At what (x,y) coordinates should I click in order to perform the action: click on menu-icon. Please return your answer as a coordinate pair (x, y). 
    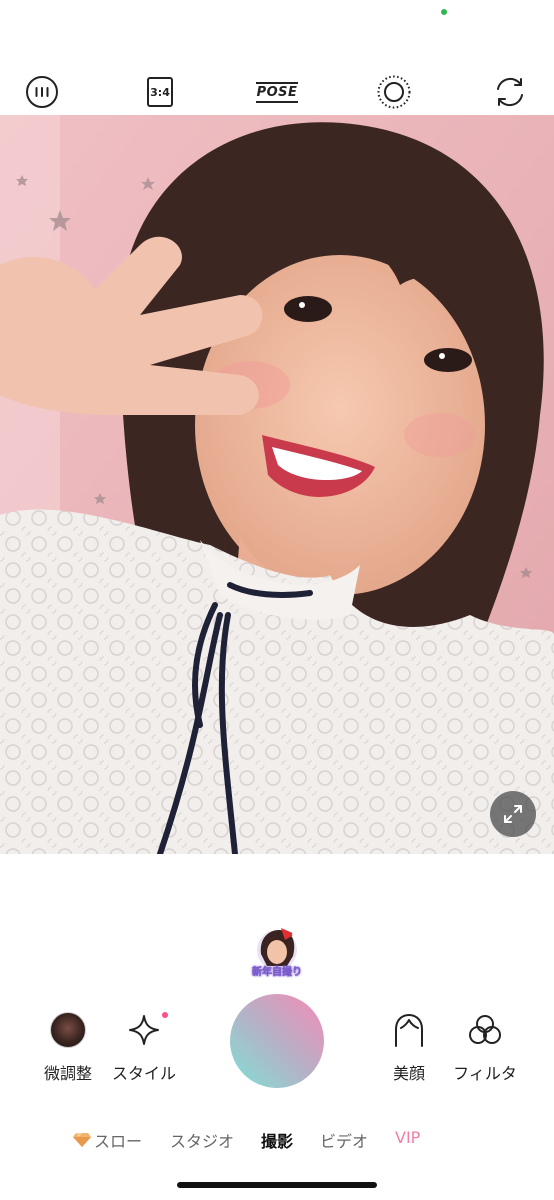
    Looking at the image, I should click on (42, 92).